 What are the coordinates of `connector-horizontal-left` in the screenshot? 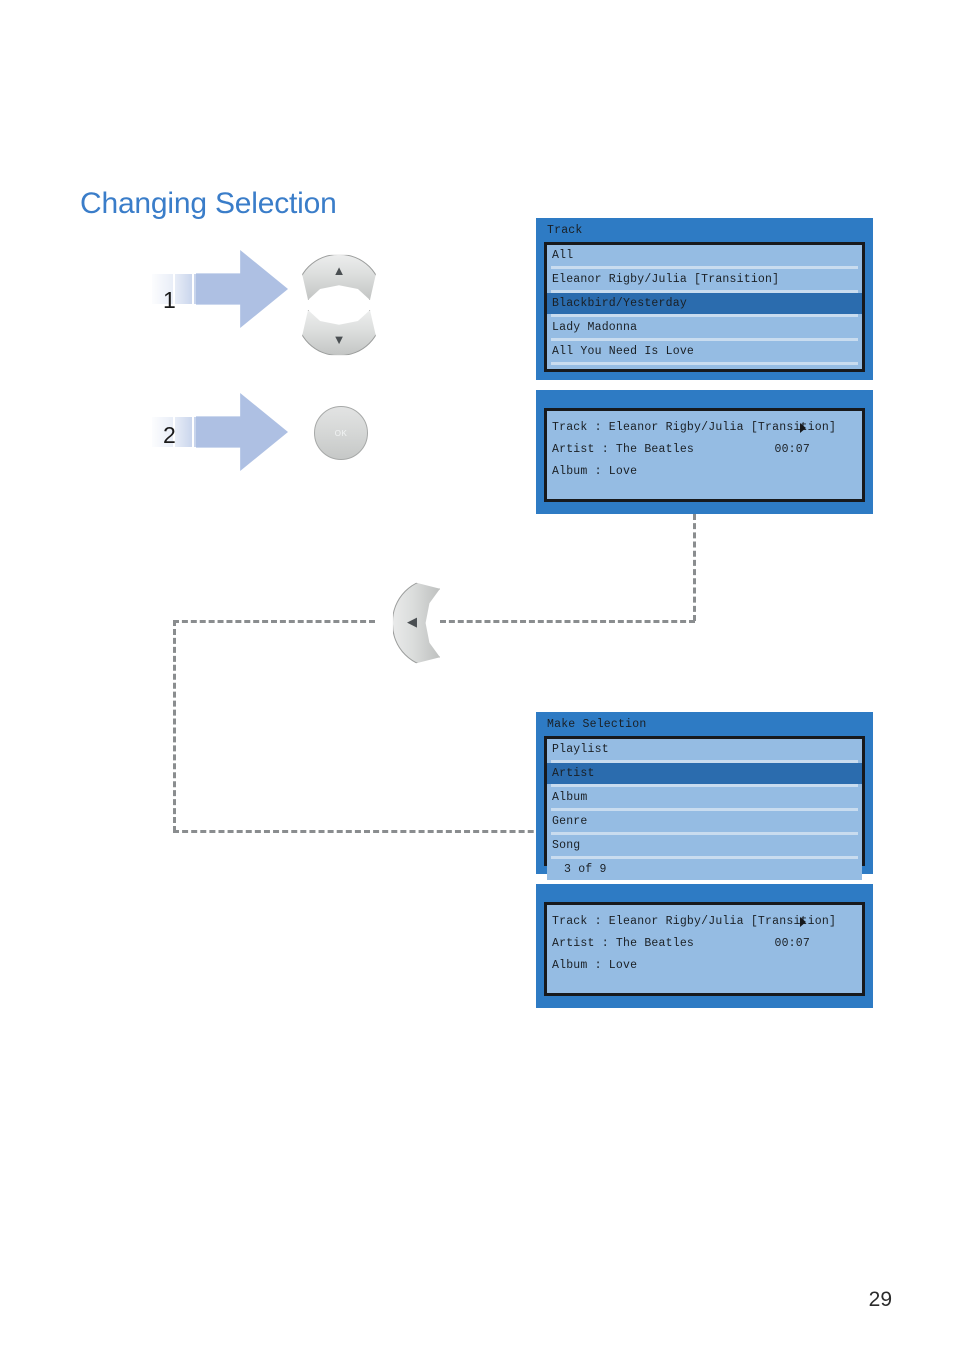 It's located at (274, 621).